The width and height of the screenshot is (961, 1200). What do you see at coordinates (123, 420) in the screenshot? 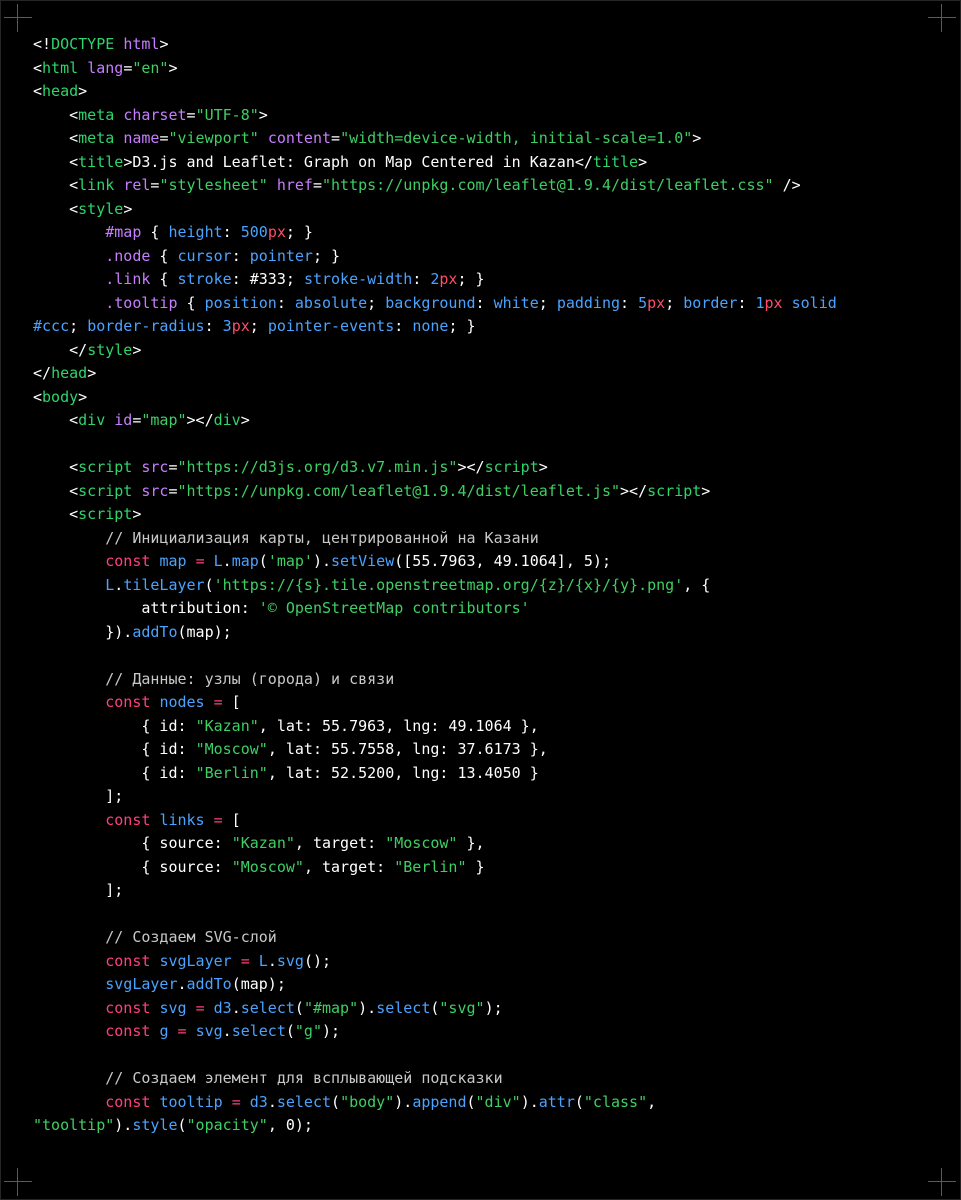
I see `code-token: id` at bounding box center [123, 420].